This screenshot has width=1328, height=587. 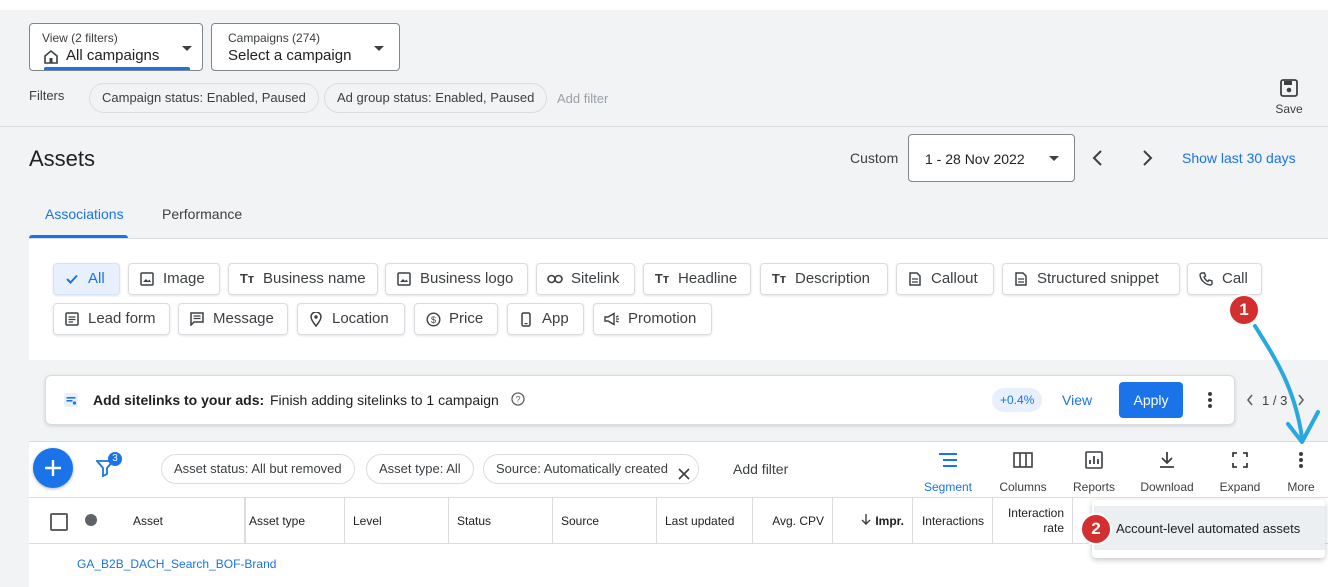 I want to click on date-range-dropdown: 1 - 28 Nov 2022, so click(x=991, y=158).